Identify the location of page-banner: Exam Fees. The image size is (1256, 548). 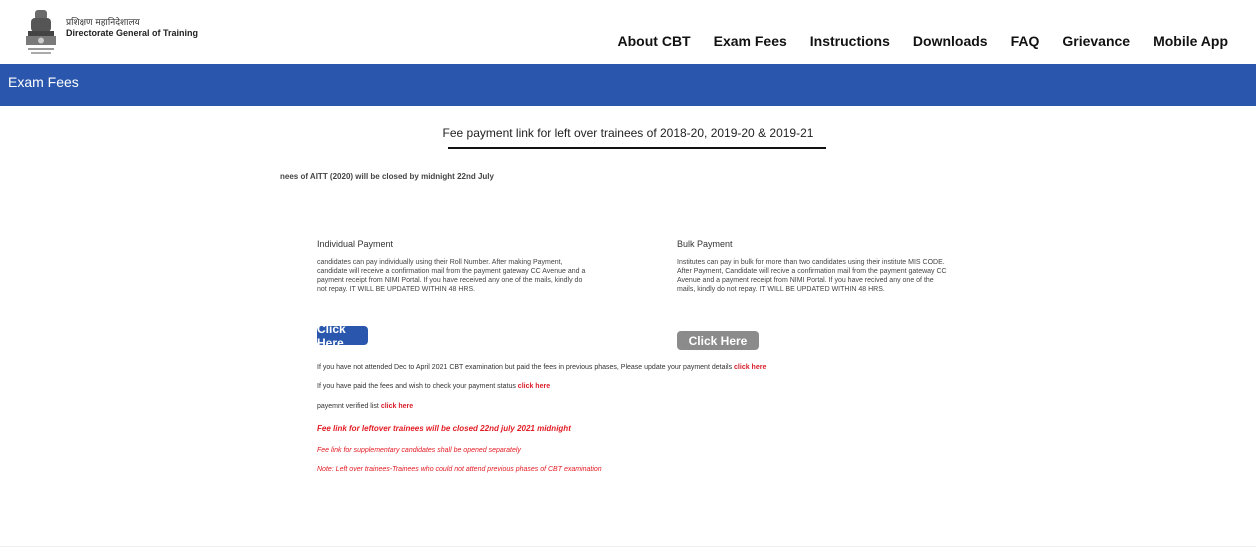
(628, 85).